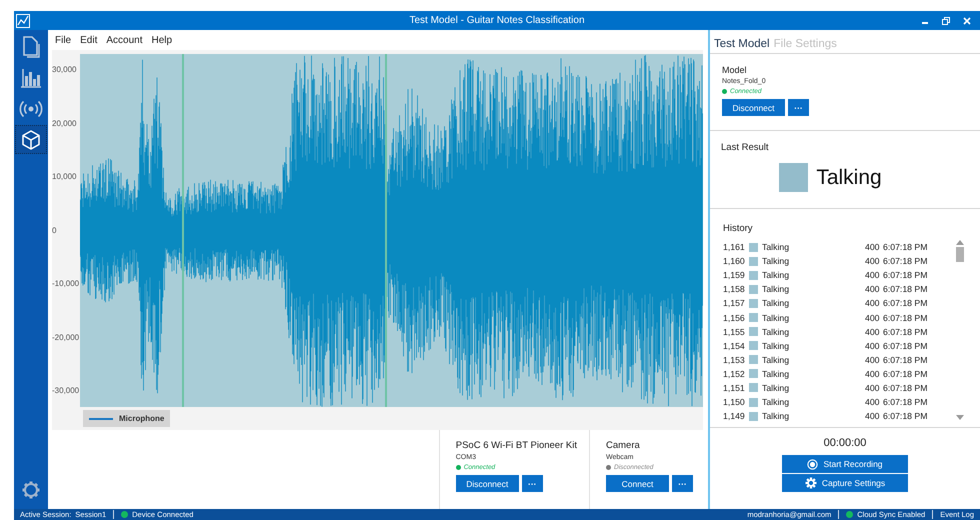 The height and width of the screenshot is (520, 980). Describe the element at coordinates (124, 40) in the screenshot. I see `menu-item: Account` at that location.